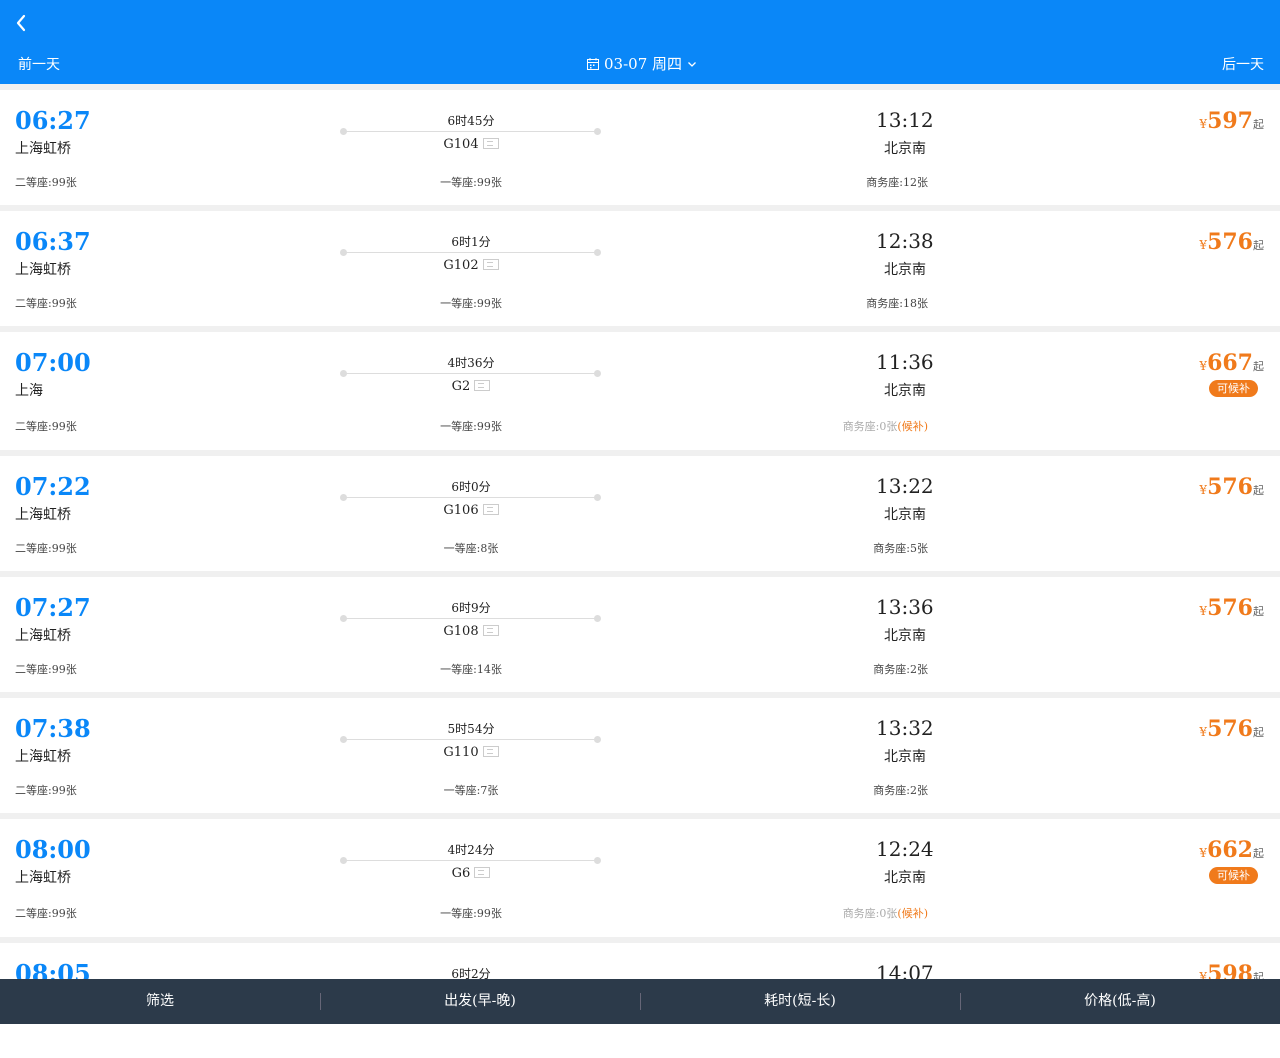 This screenshot has width=1280, height=1058. I want to click on business-seats: 商务座:12张, so click(897, 182).